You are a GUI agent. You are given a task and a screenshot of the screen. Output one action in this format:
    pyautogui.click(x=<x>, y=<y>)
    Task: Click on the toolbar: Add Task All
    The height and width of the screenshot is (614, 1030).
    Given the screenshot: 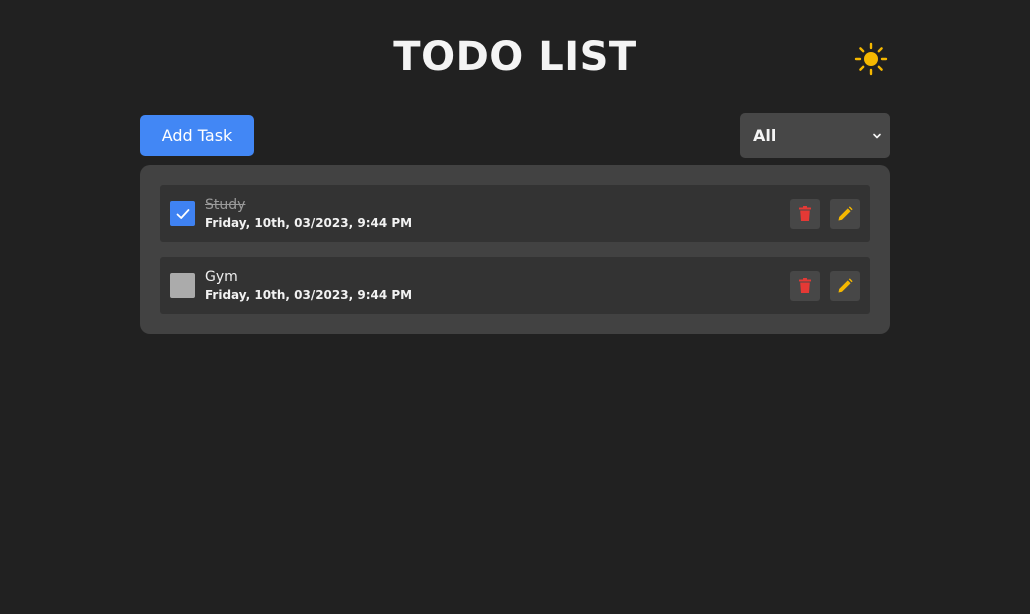 What is the action you would take?
    pyautogui.click(x=515, y=135)
    